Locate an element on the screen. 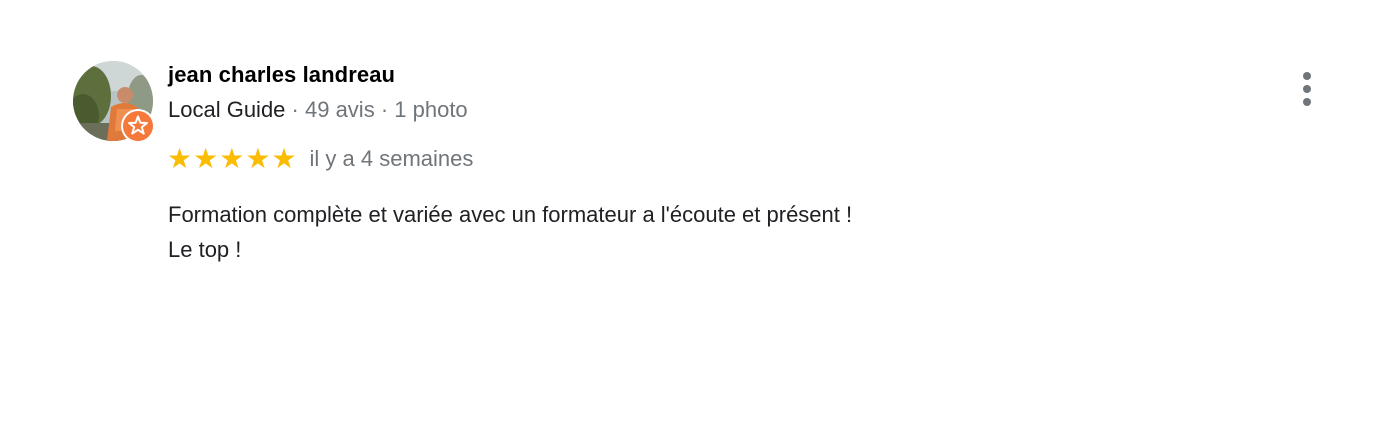  local-guide-star-icon is located at coordinates (138, 126).